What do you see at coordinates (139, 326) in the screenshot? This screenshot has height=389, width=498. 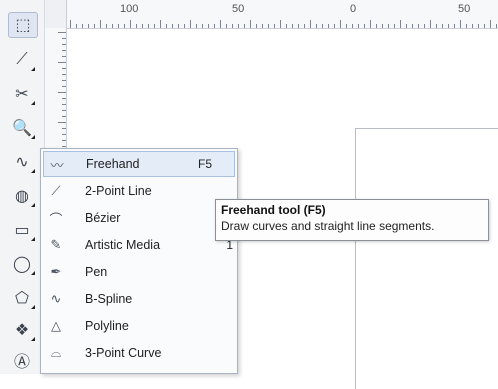 I see `flyout-item-polyline: △ Polyline` at bounding box center [139, 326].